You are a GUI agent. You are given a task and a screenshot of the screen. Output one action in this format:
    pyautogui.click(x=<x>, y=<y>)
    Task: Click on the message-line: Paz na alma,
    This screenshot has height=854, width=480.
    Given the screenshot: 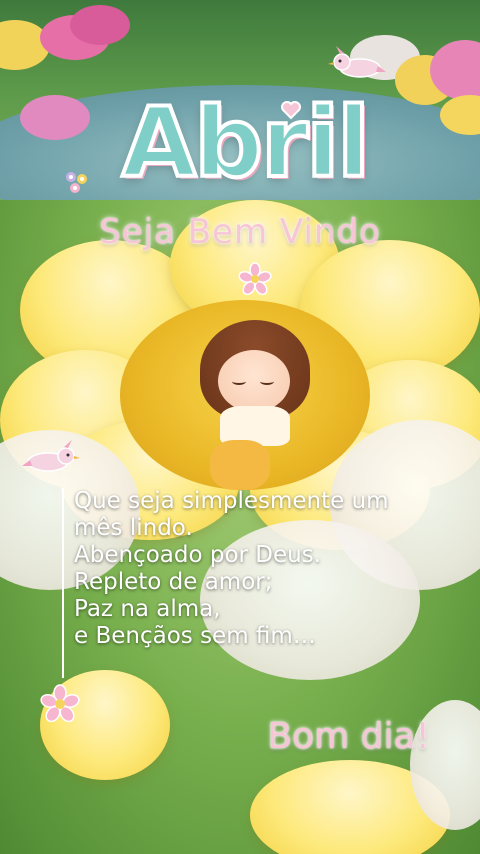 What is the action you would take?
    pyautogui.click(x=147, y=609)
    